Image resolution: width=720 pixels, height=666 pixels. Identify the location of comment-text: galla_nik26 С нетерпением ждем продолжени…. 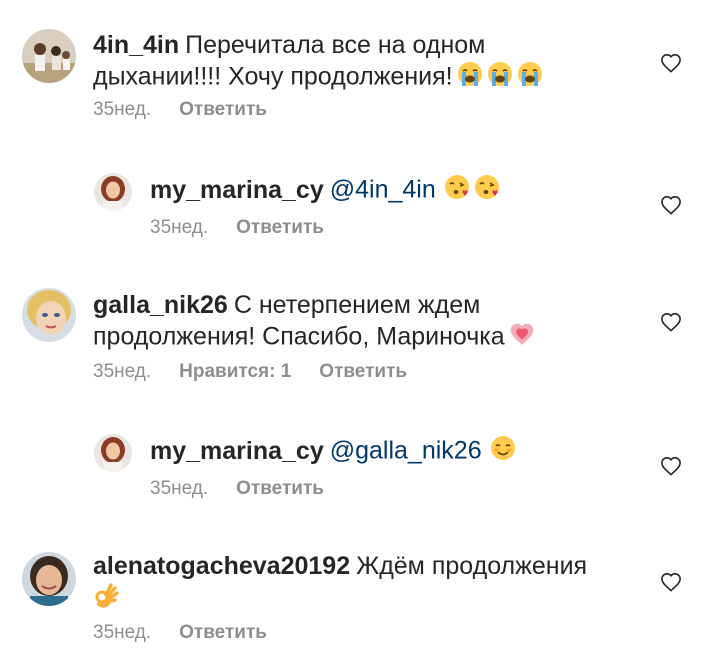
(333, 322).